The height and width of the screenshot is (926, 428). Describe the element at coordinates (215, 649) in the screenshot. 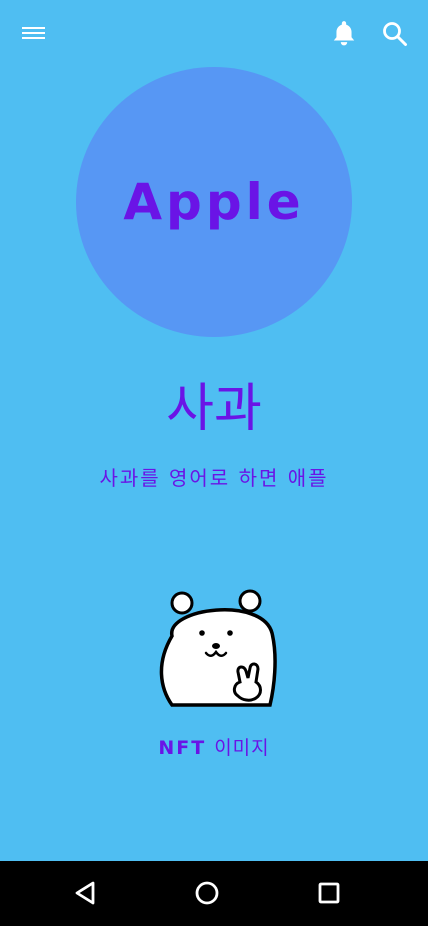

I see `bear-character-icon` at that location.